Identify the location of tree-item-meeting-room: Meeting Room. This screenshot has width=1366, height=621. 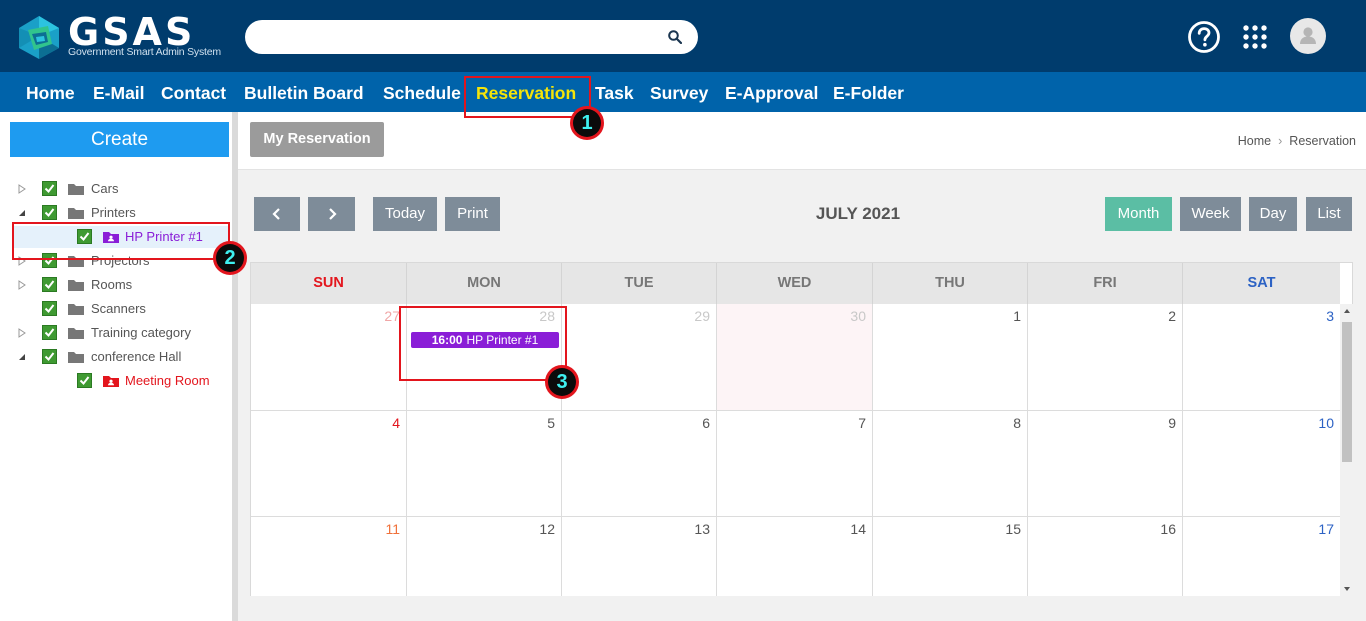
(116, 381).